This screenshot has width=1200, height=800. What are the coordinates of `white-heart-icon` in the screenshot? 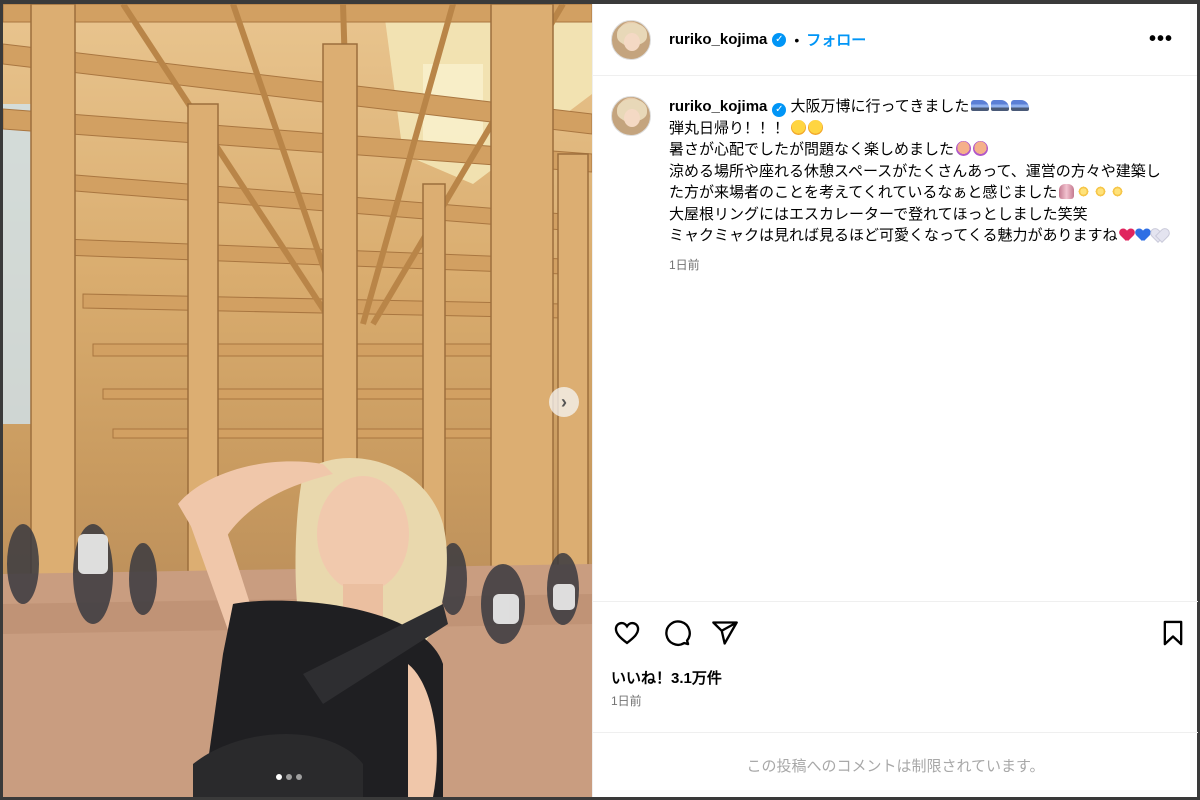 It's located at (1159, 235).